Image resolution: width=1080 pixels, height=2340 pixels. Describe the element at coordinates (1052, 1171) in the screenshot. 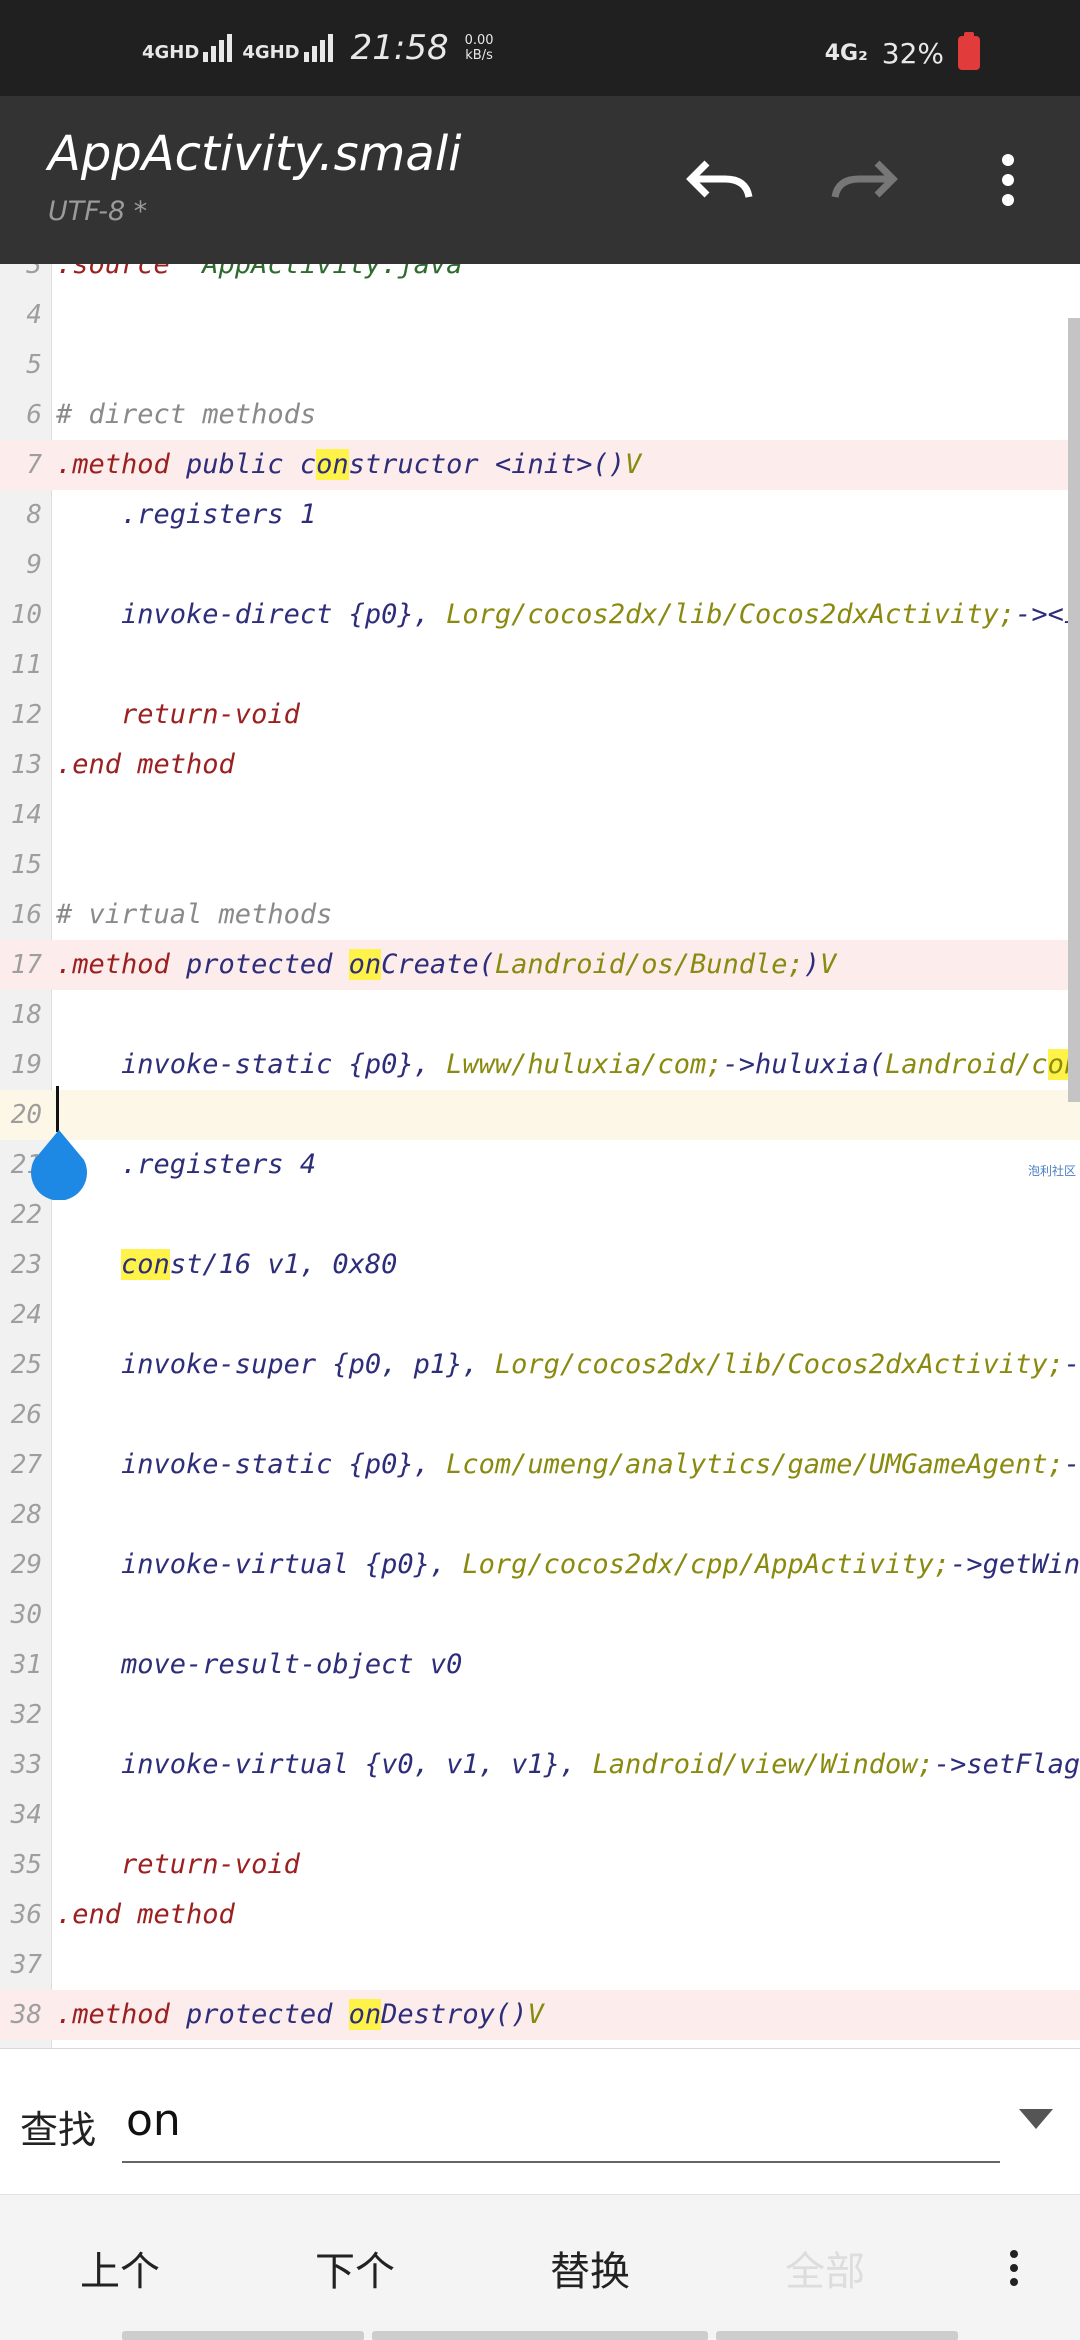

I see `watermark: 泡利社区` at that location.